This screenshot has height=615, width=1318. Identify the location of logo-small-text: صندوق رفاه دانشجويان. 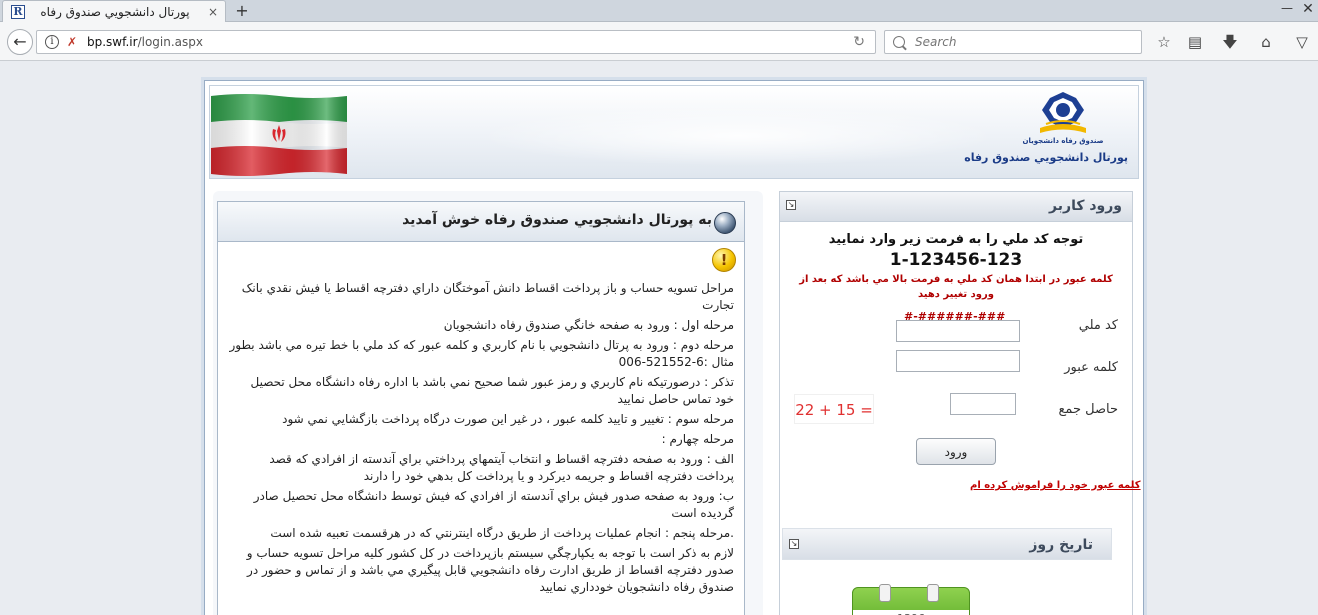
(1063, 141).